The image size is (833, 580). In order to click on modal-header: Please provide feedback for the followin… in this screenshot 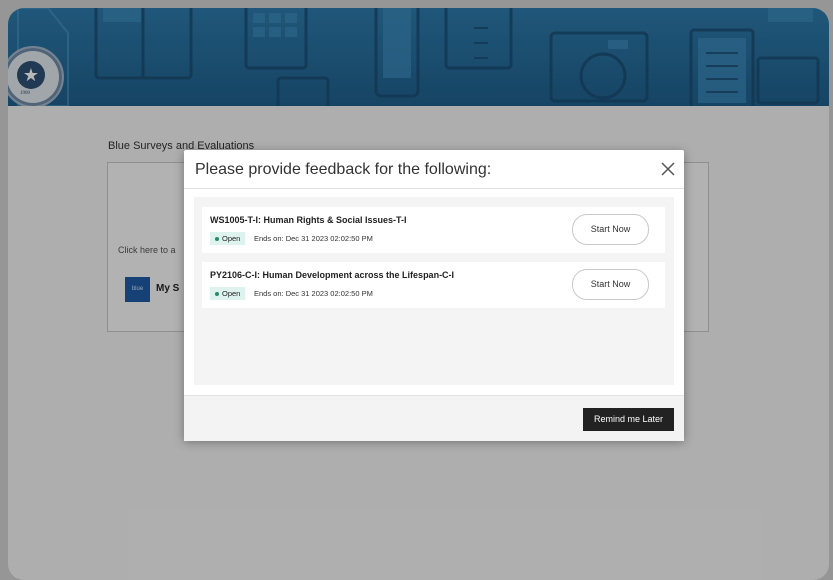, I will do `click(434, 169)`.